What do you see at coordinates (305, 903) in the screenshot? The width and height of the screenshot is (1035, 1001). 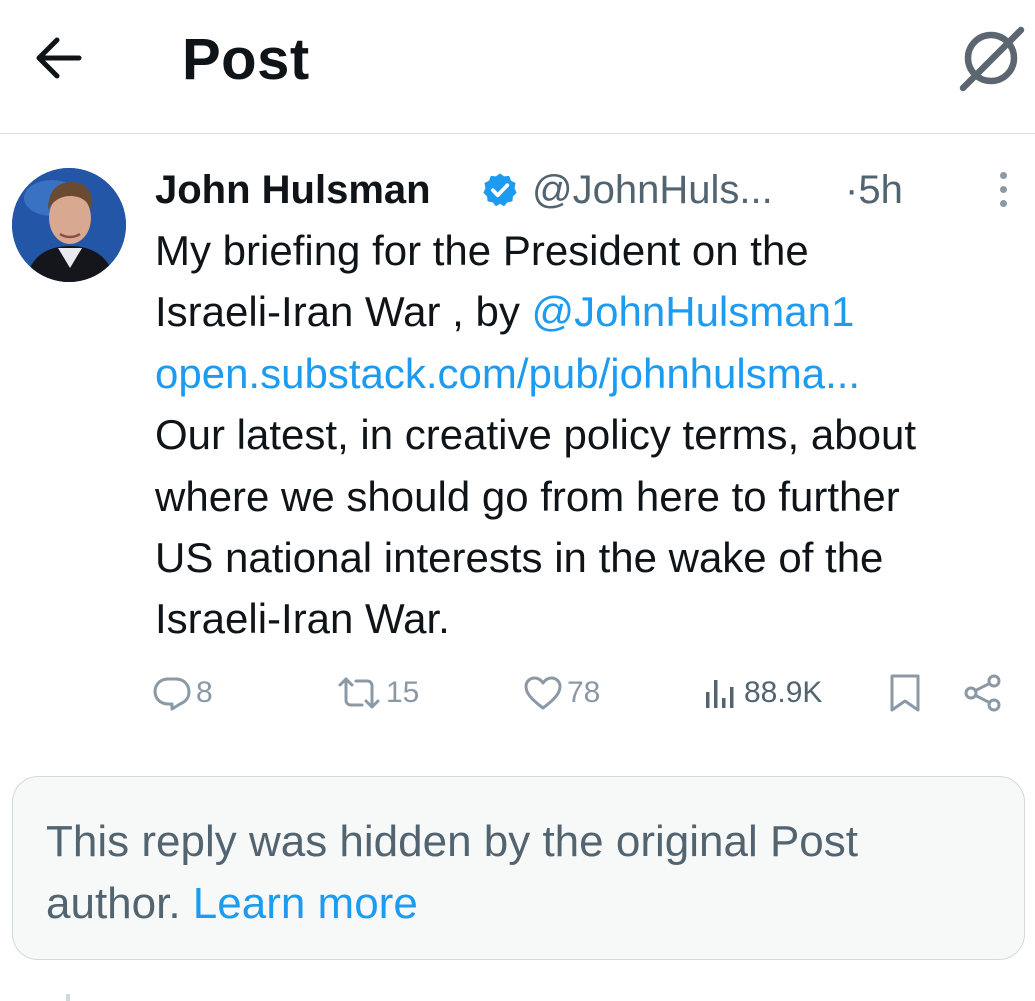 I see `learn-more-link: Learn more` at bounding box center [305, 903].